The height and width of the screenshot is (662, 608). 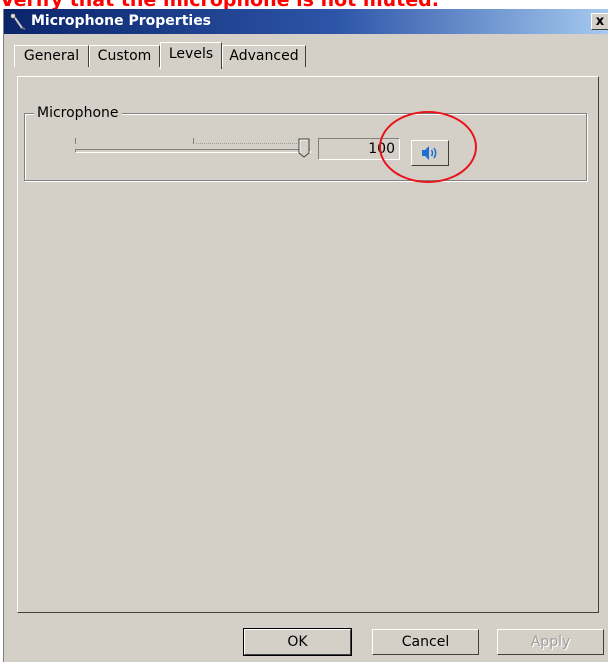 What do you see at coordinates (550, 642) in the screenshot?
I see `apply-button: Apply` at bounding box center [550, 642].